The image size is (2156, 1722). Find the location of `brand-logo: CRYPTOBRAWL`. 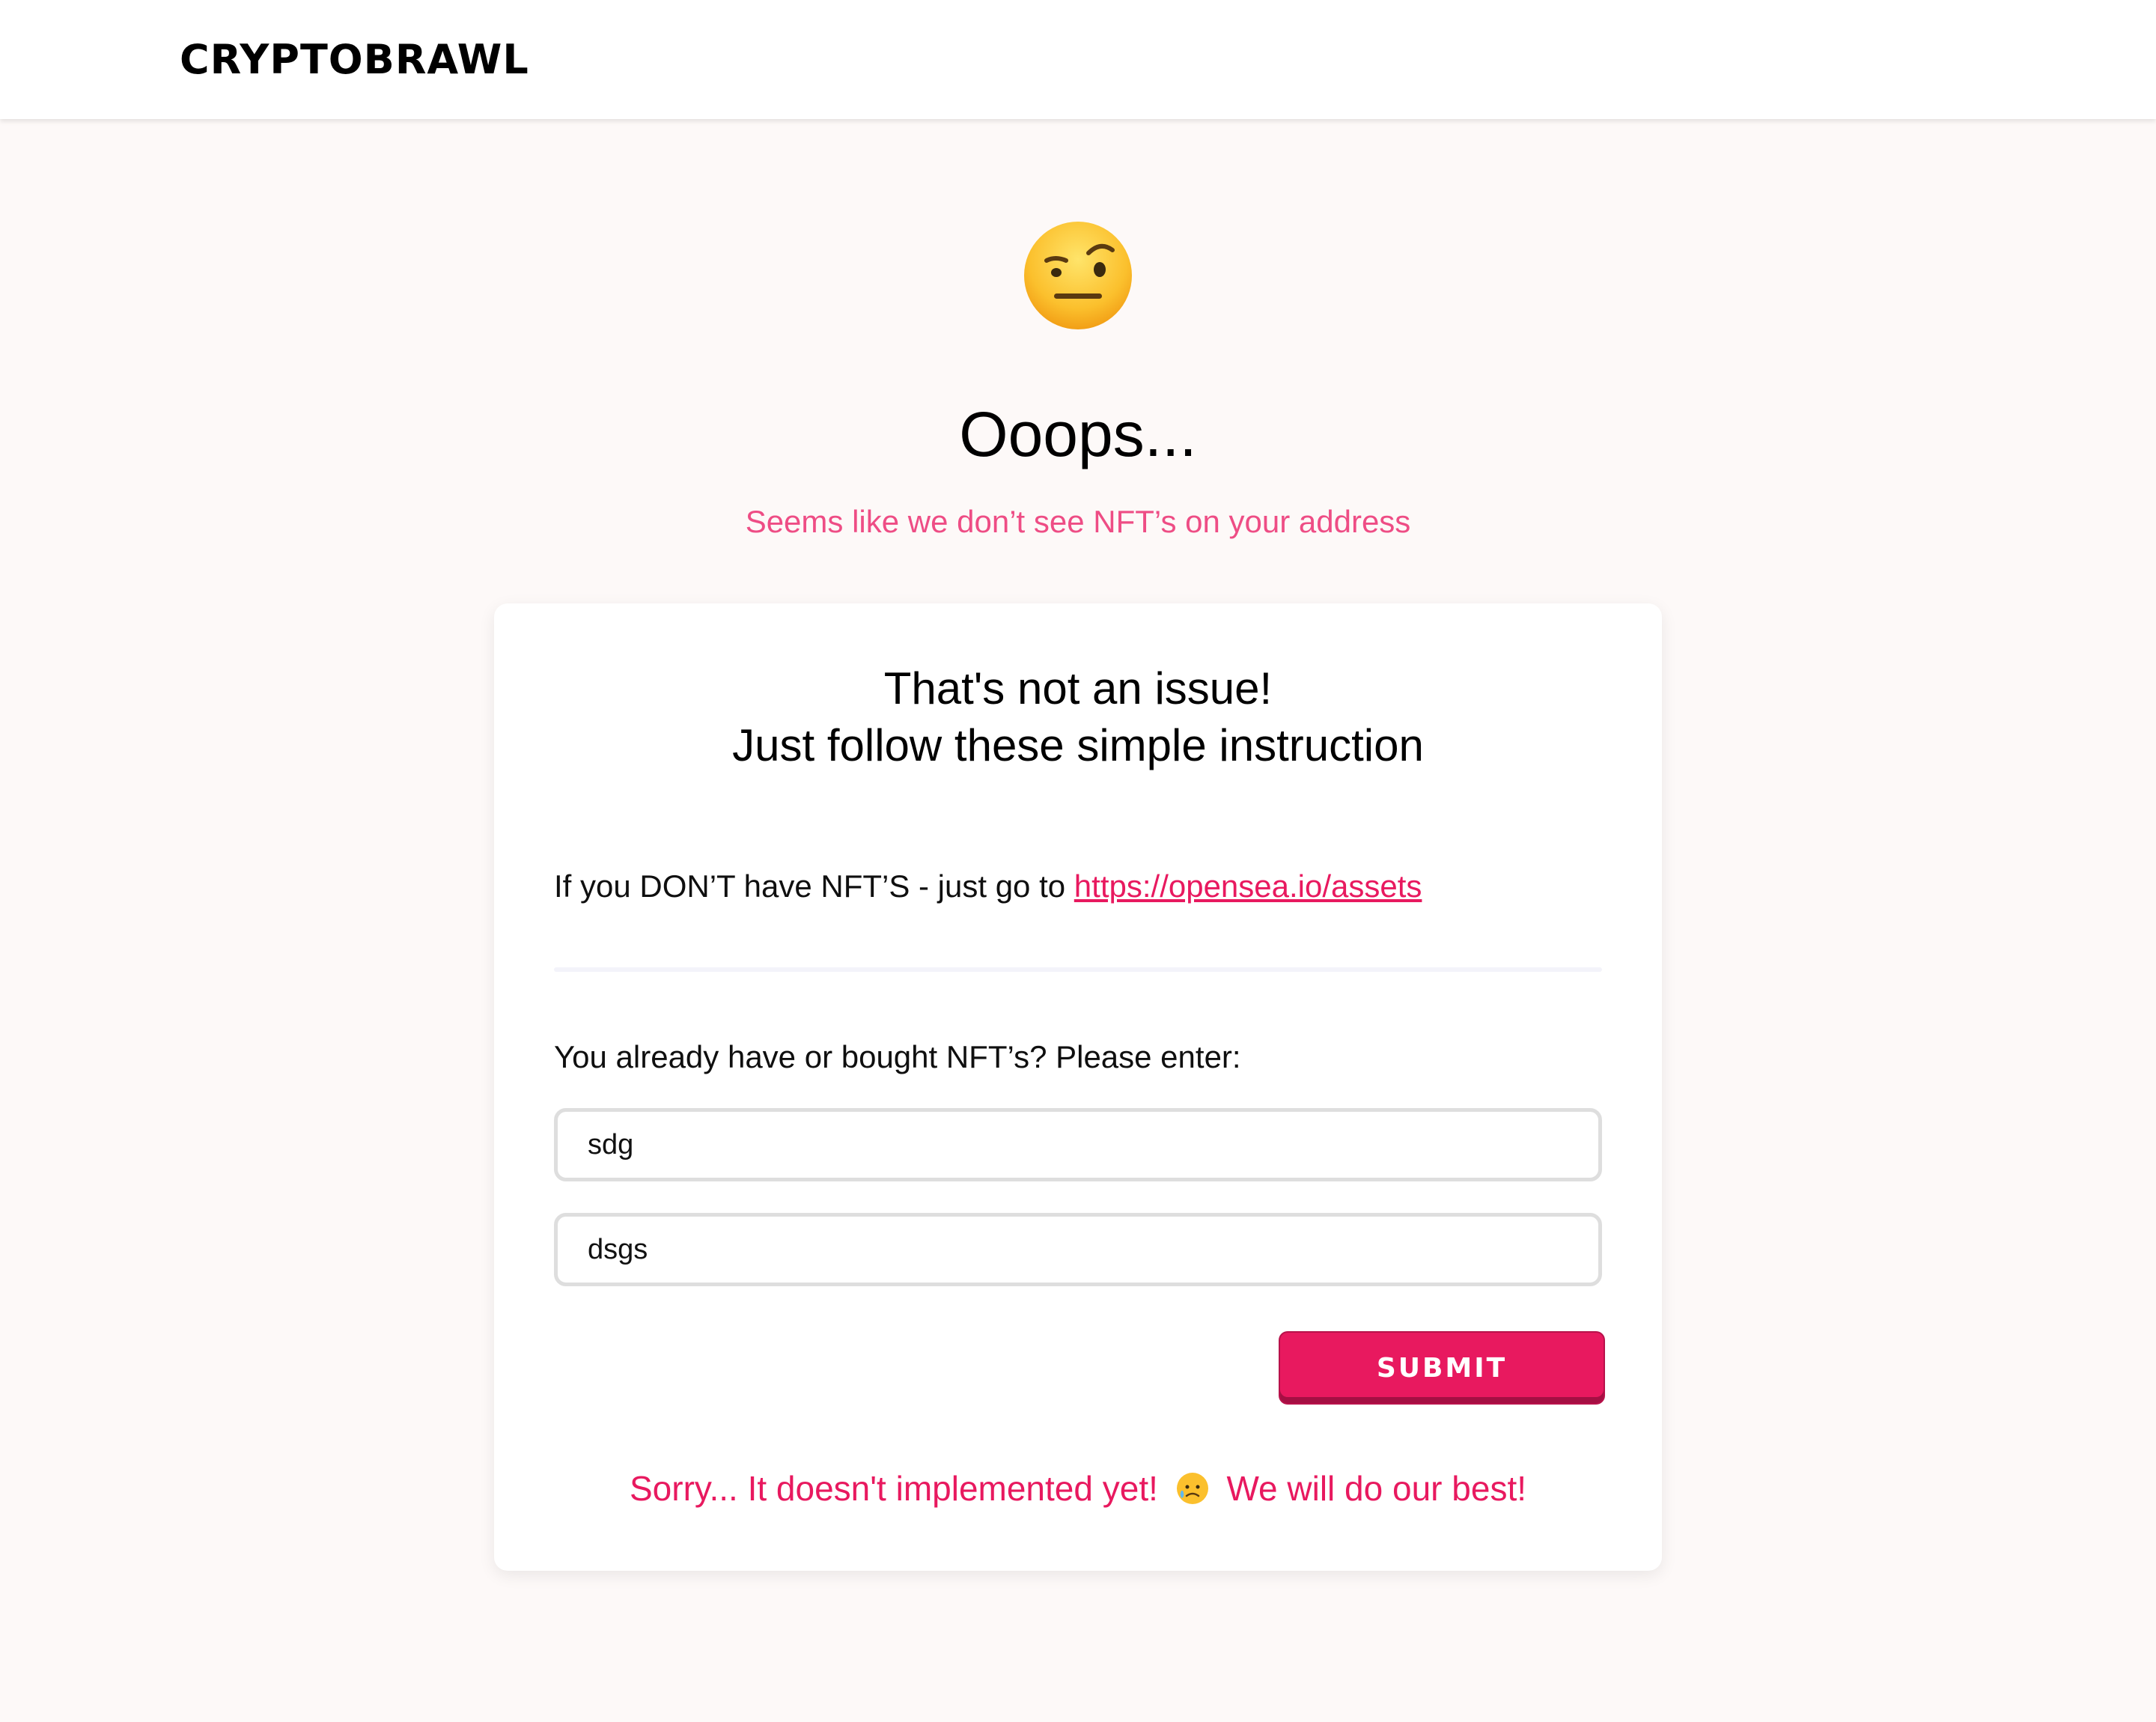

brand-logo: CRYPTOBRAWL is located at coordinates (354, 60).